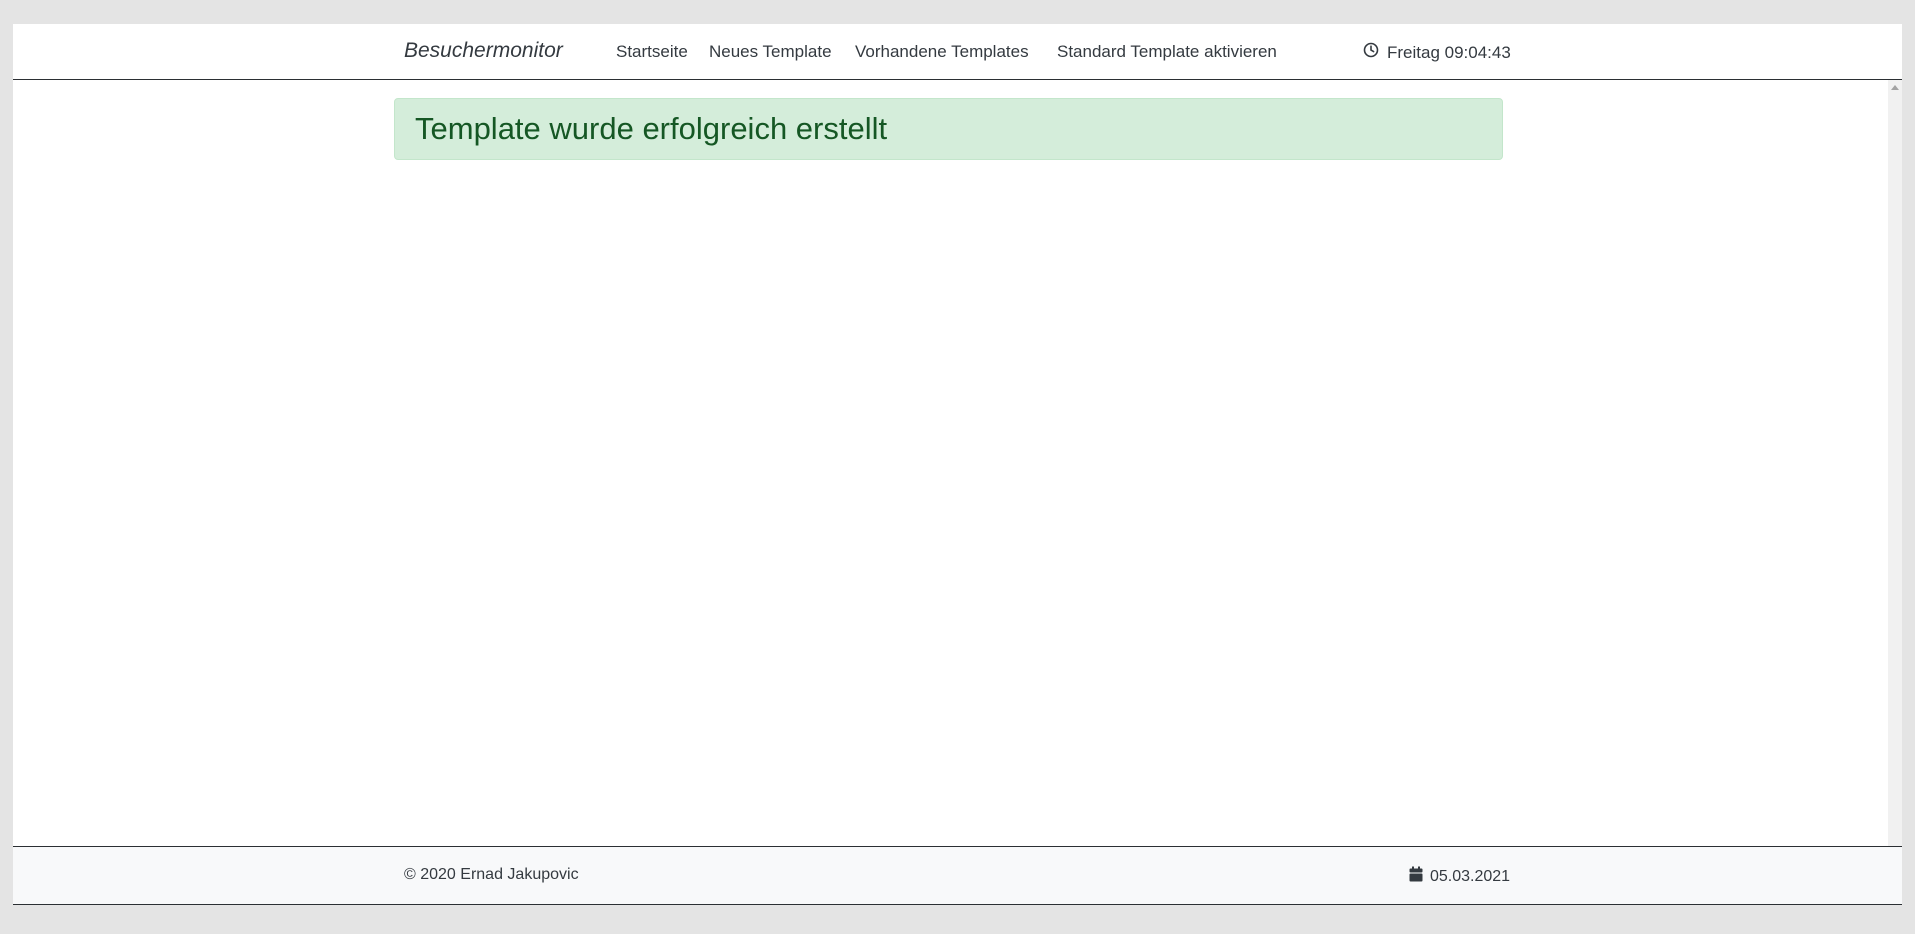  What do you see at coordinates (948, 129) in the screenshot?
I see `success-alert: Template wurde erfolgreich erstellt` at bounding box center [948, 129].